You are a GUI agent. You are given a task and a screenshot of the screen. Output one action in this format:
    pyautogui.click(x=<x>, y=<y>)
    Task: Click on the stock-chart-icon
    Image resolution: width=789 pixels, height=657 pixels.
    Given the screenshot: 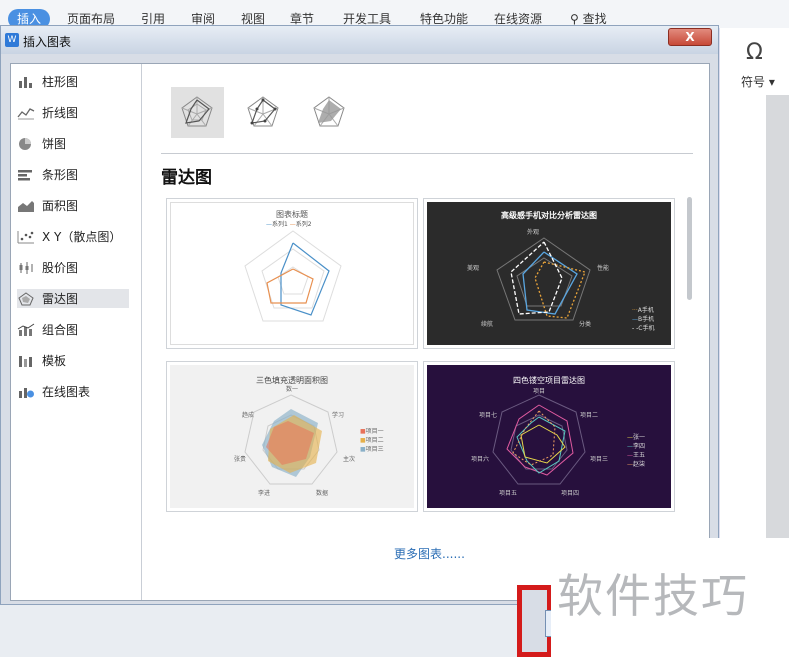 What is the action you would take?
    pyautogui.click(x=26, y=267)
    